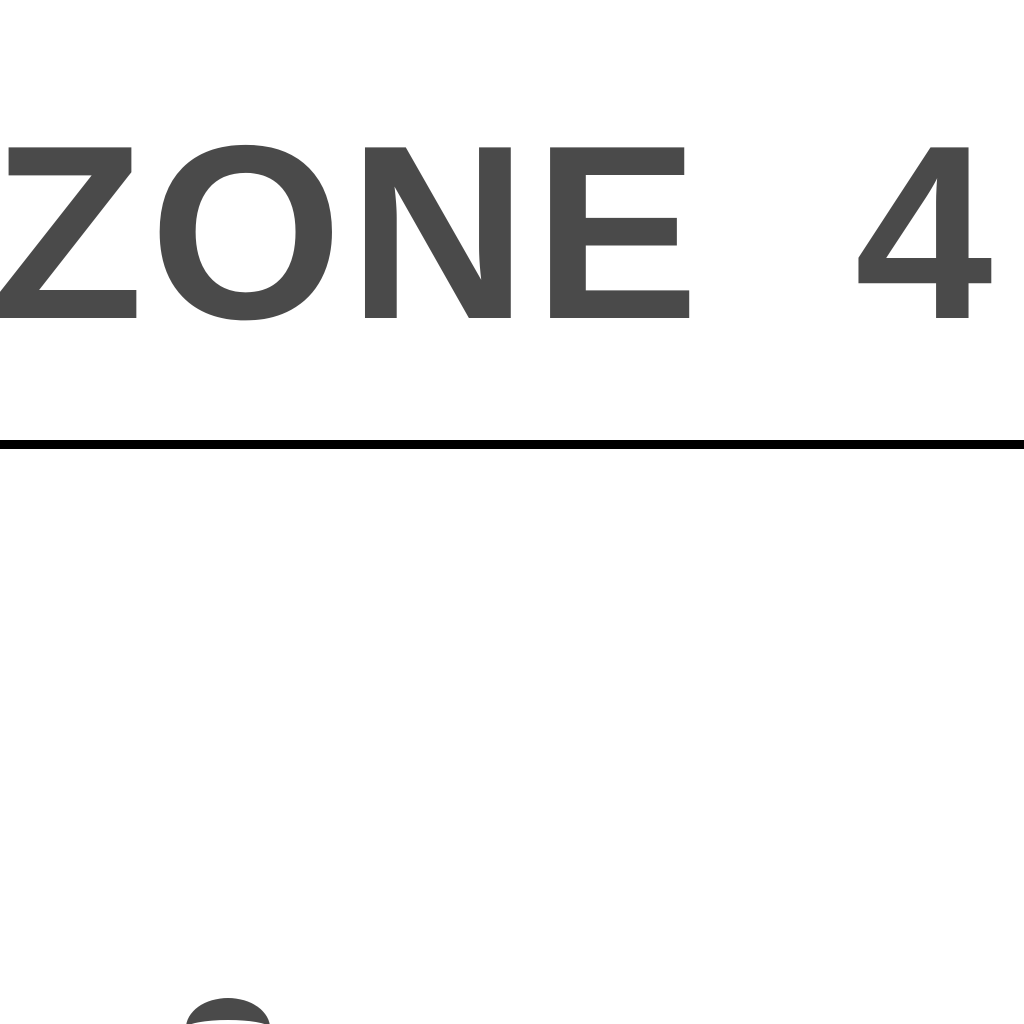  I want to click on divider-line, so click(512, 444).